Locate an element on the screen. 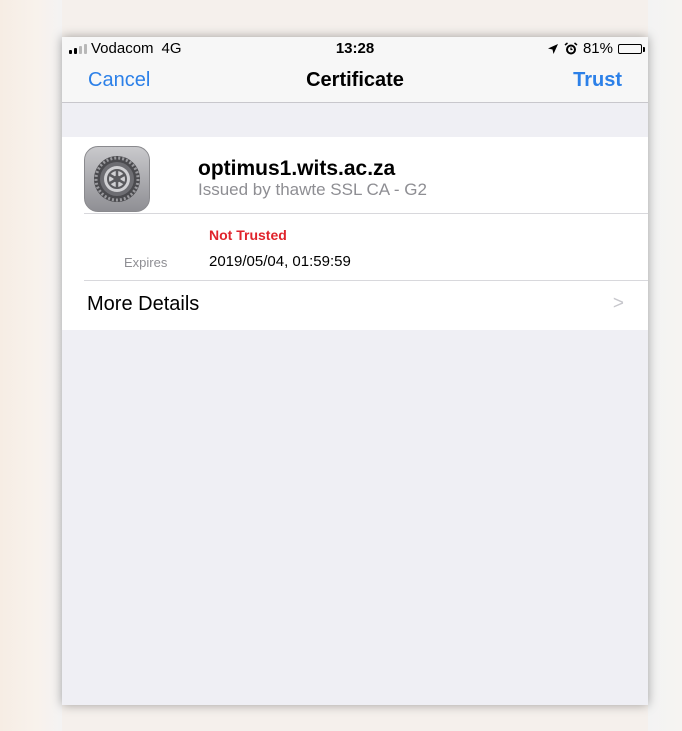  battery-percent: 81% is located at coordinates (597, 48).